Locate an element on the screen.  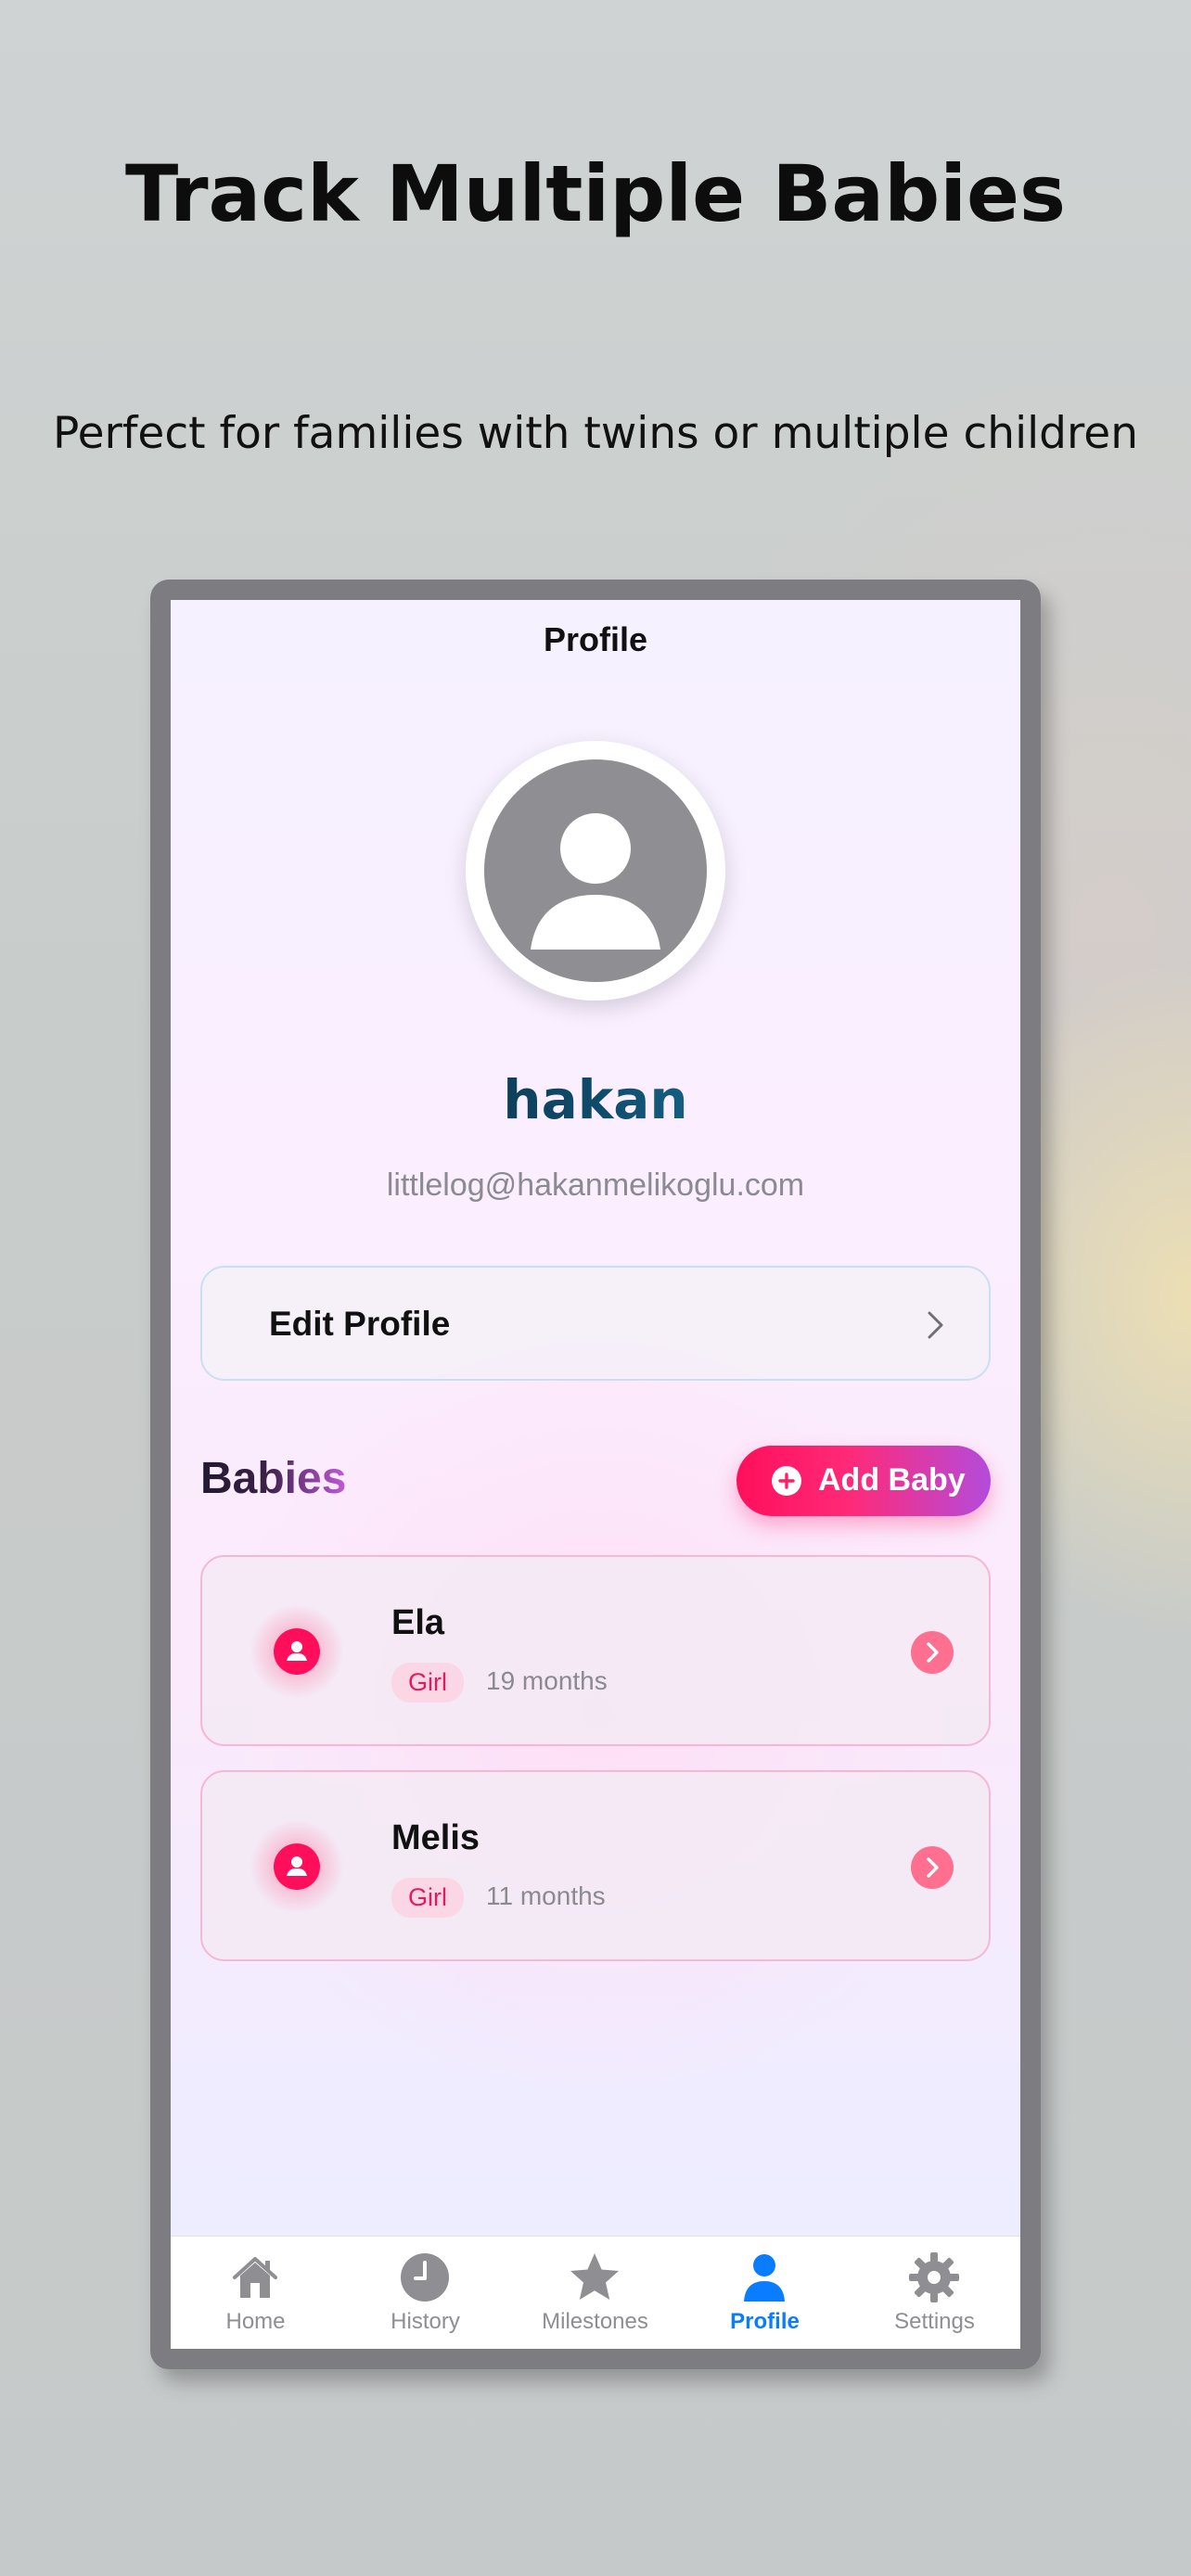
tab-settings: Settings is located at coordinates (934, 2293).